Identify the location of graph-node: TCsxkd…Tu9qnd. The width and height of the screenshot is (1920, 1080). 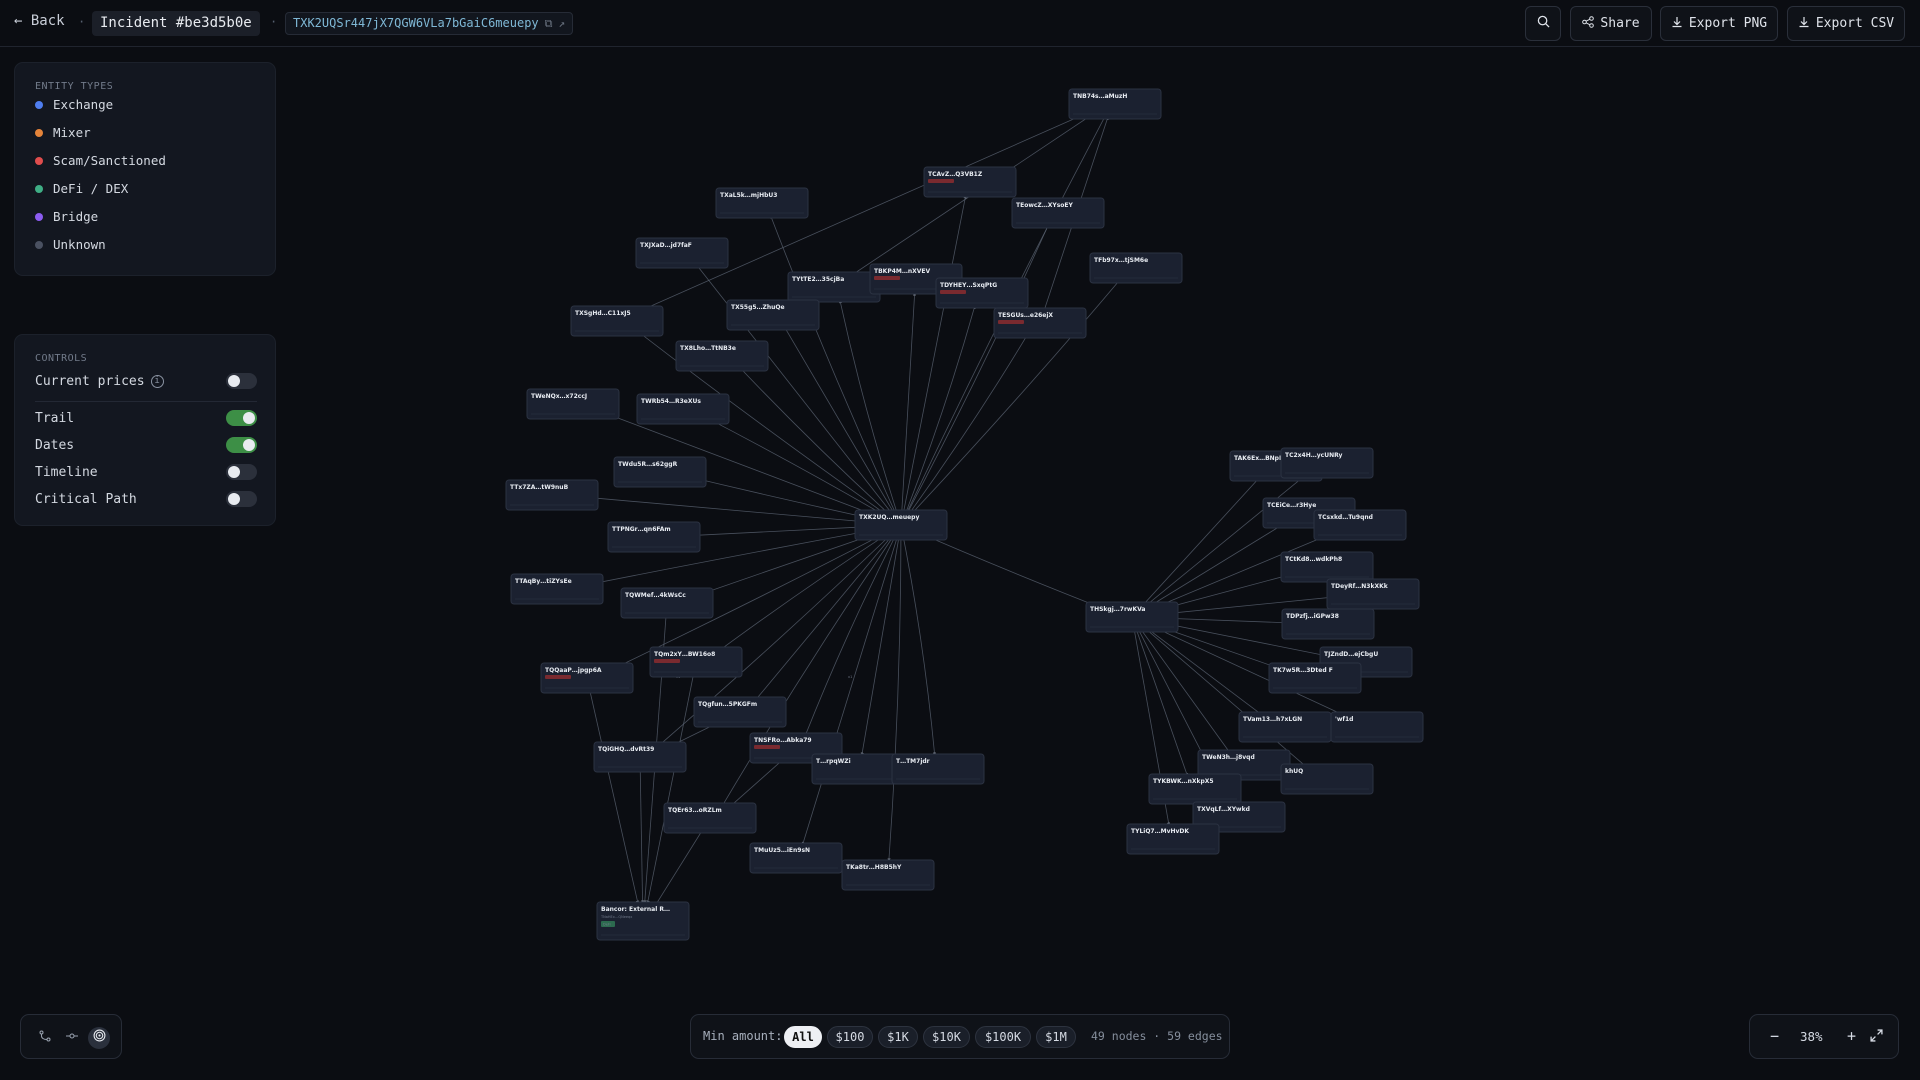
(1360, 525).